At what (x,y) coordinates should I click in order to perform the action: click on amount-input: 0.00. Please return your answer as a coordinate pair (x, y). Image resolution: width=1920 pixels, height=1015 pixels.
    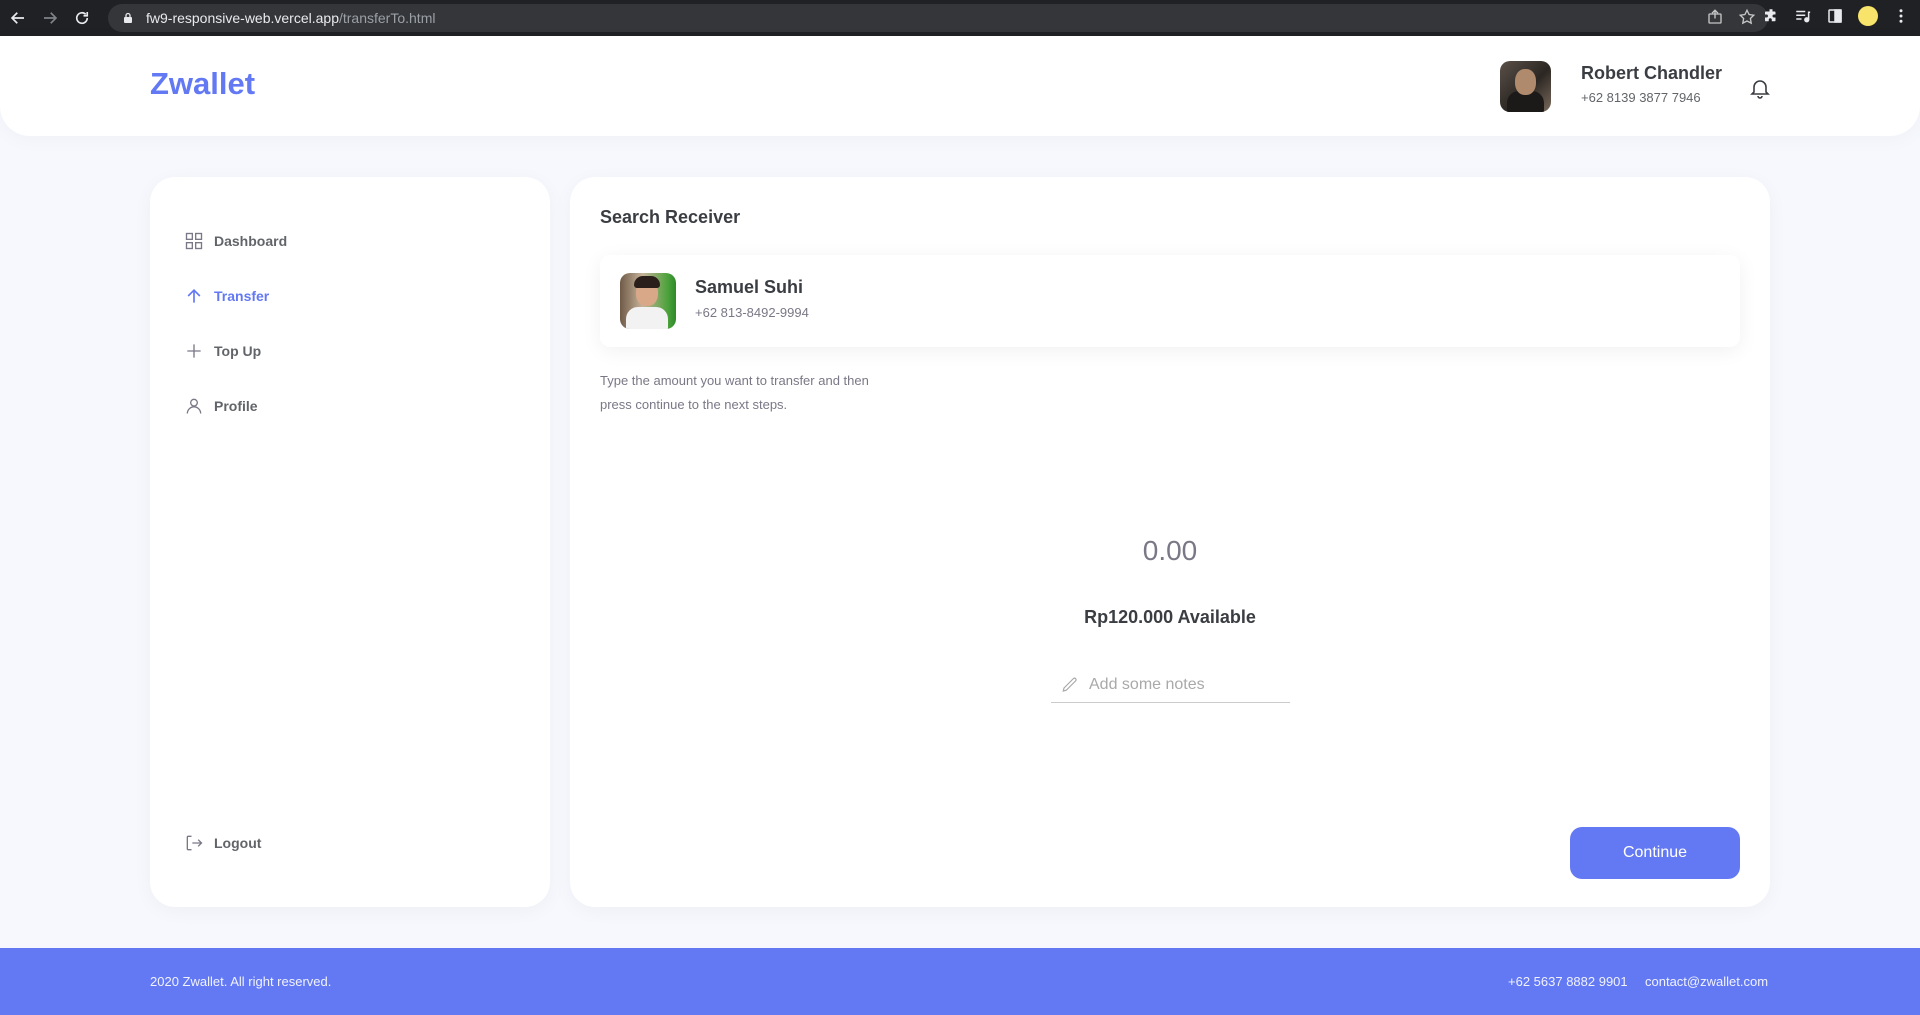
    Looking at the image, I should click on (1170, 551).